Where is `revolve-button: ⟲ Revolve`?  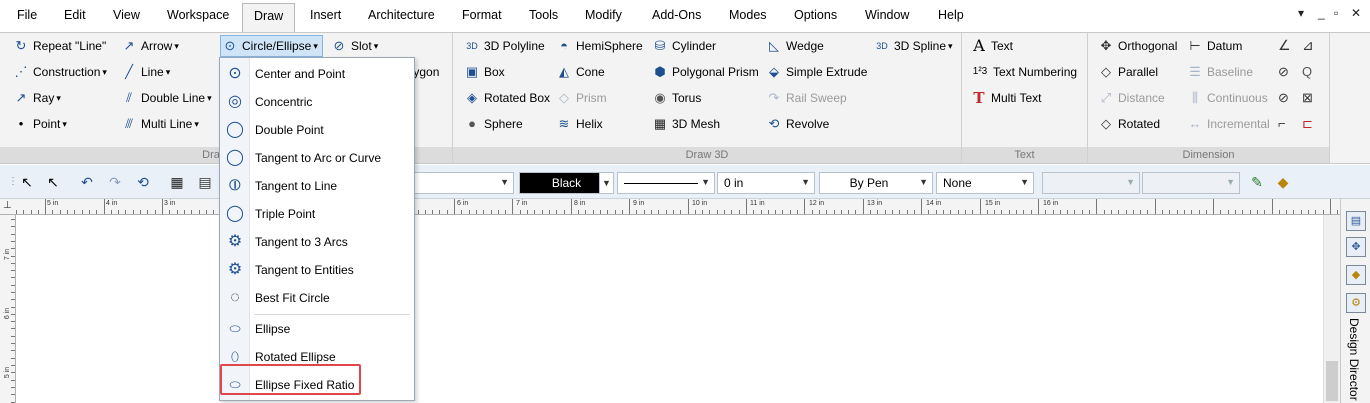
revolve-button: ⟲ Revolve is located at coordinates (797, 124).